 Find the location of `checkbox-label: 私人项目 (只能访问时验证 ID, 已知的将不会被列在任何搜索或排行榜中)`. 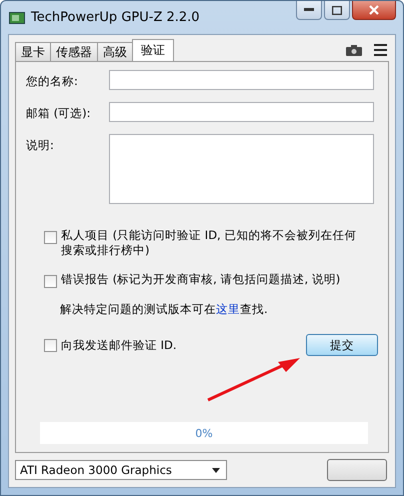

checkbox-label: 私人项目 (只能访问时验证 ID, 已知的将不会被列在任何搜索或排行榜中) is located at coordinates (209, 243).